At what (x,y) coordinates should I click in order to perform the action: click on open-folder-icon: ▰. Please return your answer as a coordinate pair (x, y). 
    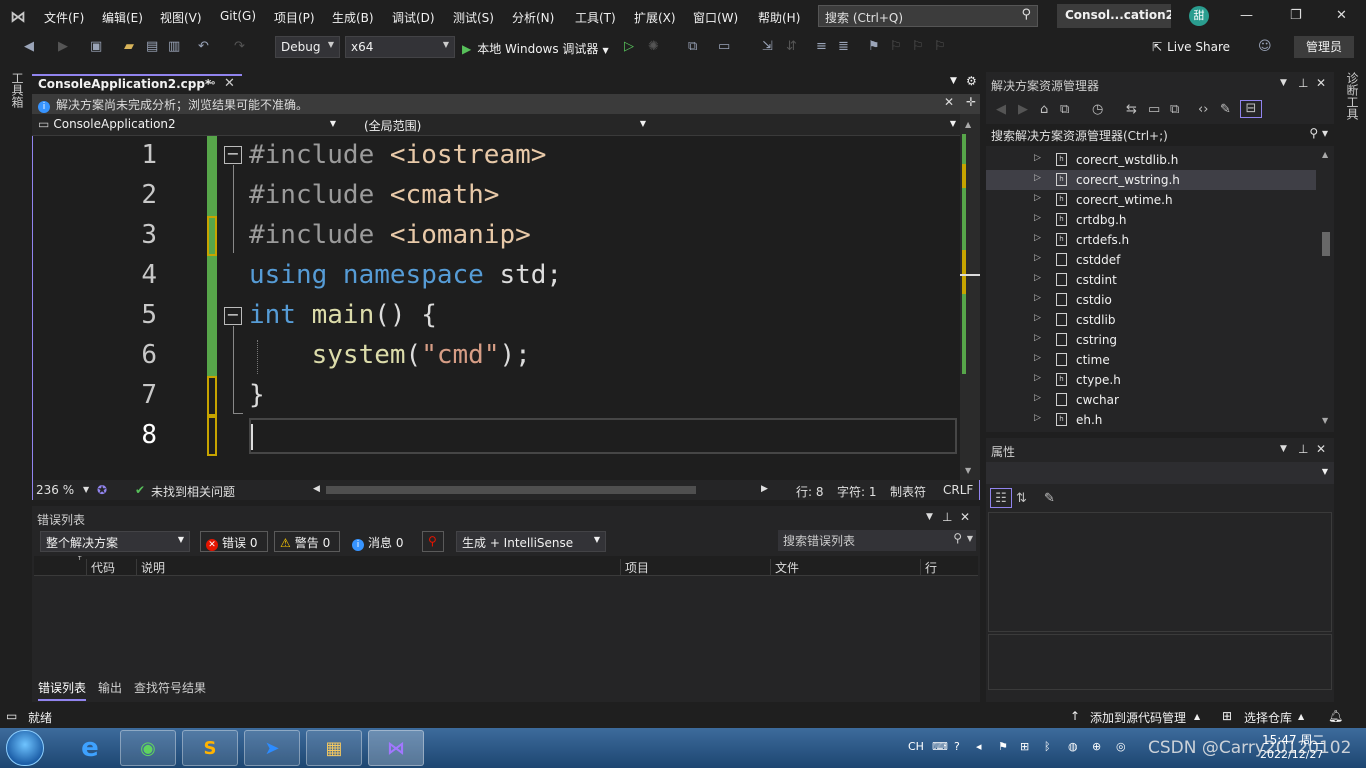
    Looking at the image, I should click on (129, 46).